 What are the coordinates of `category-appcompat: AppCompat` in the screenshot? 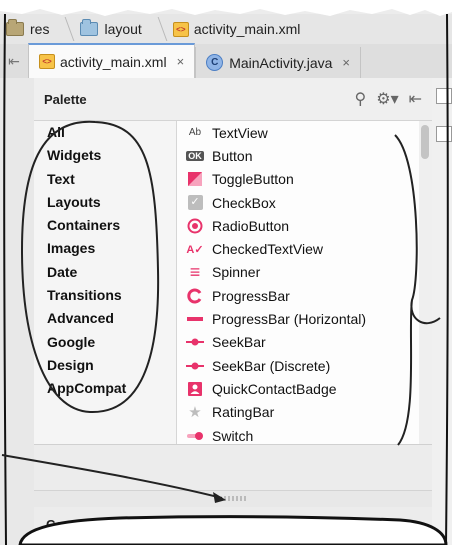 It's located at (105, 388).